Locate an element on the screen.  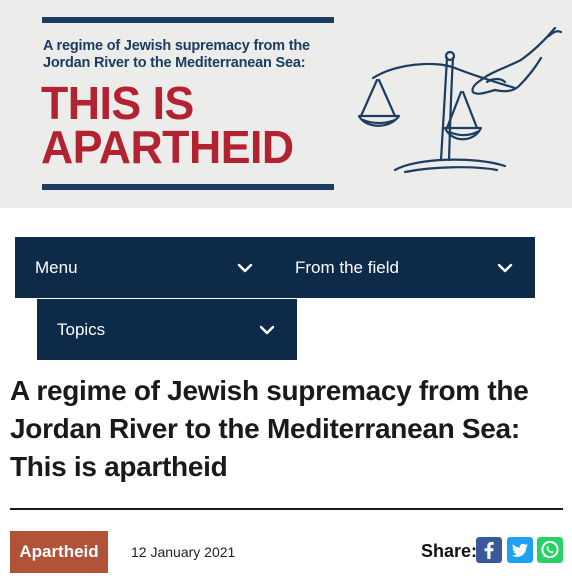
banner-top-rule is located at coordinates (188, 20).